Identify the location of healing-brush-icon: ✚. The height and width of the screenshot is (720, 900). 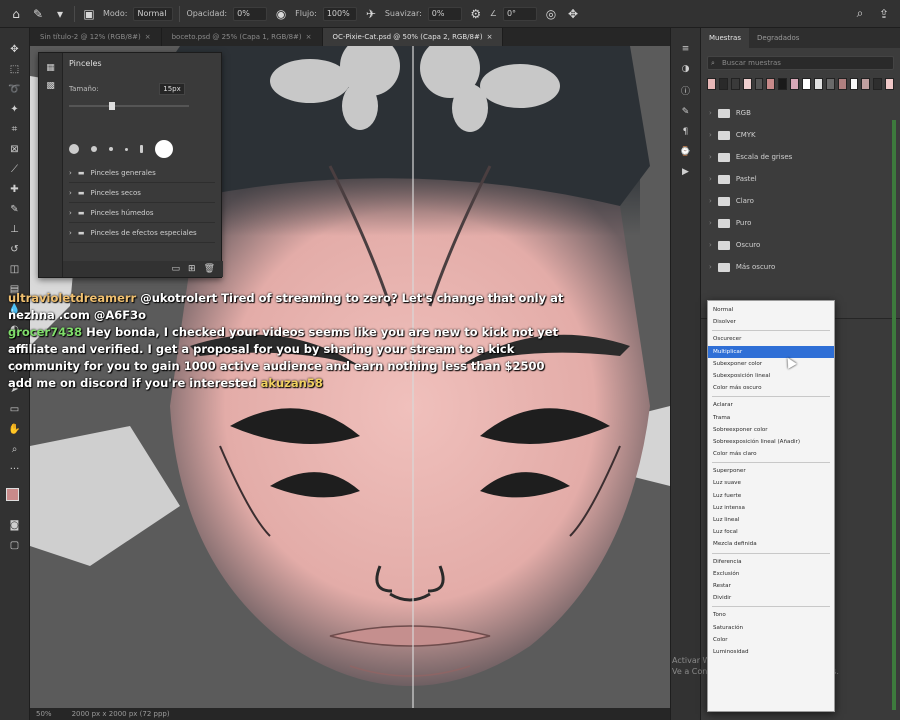
(15, 189).